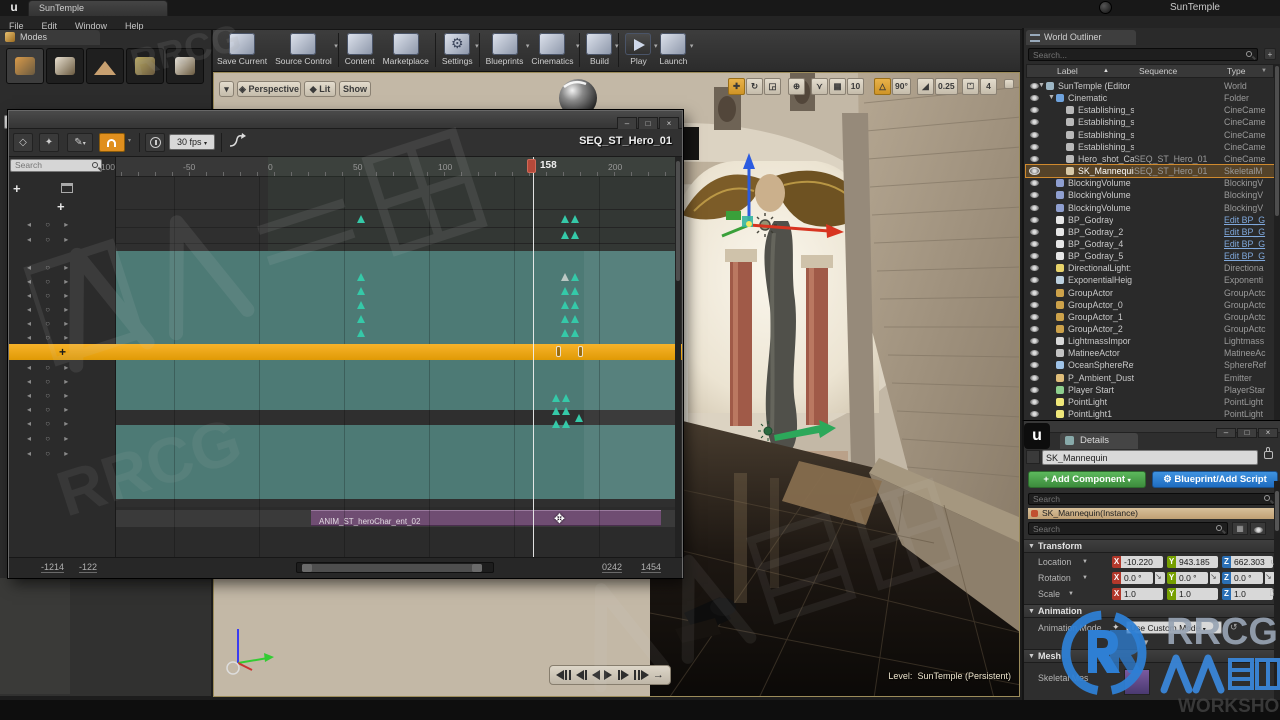  I want to click on show-button: Show, so click(355, 89).